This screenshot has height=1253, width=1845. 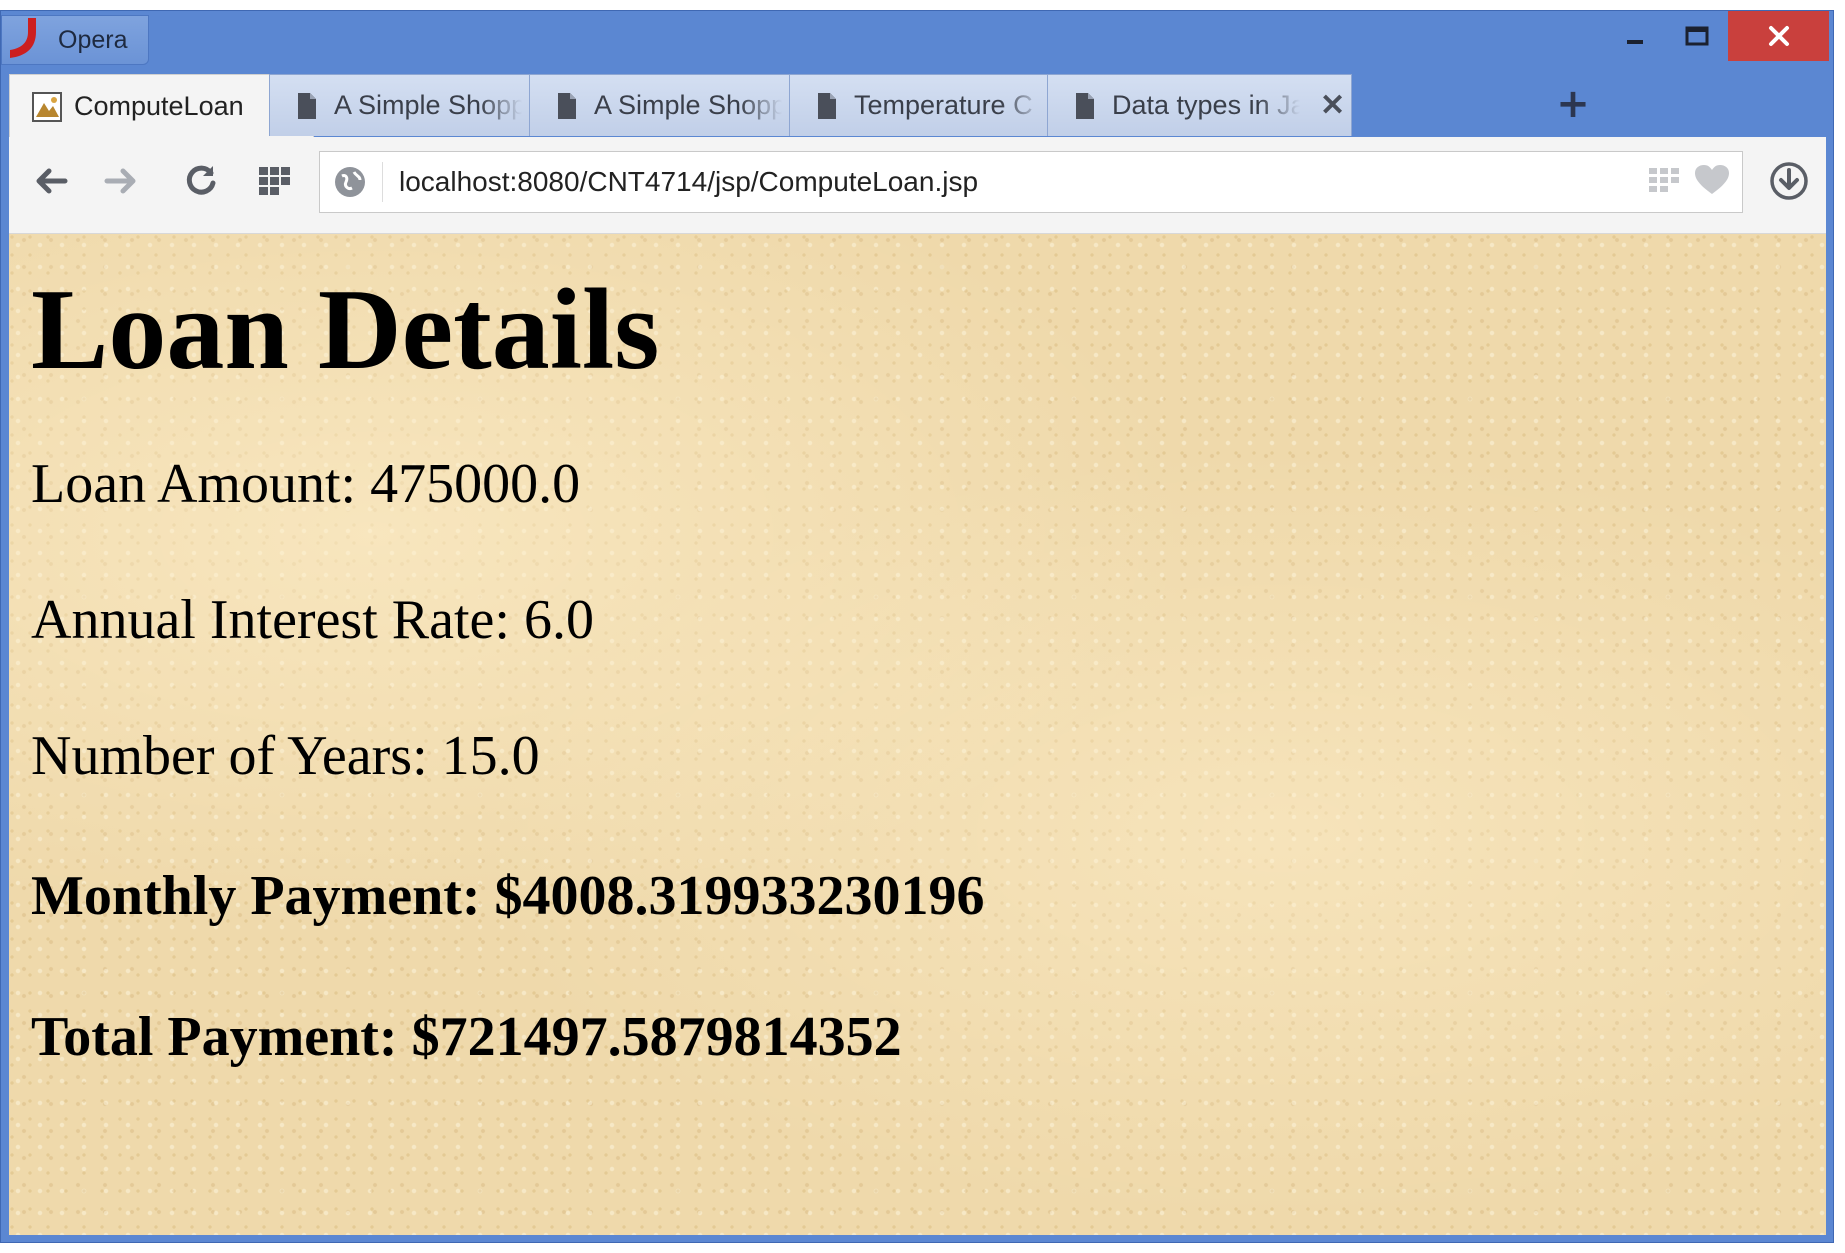 I want to click on title-bar: Opera, so click(x=917, y=43).